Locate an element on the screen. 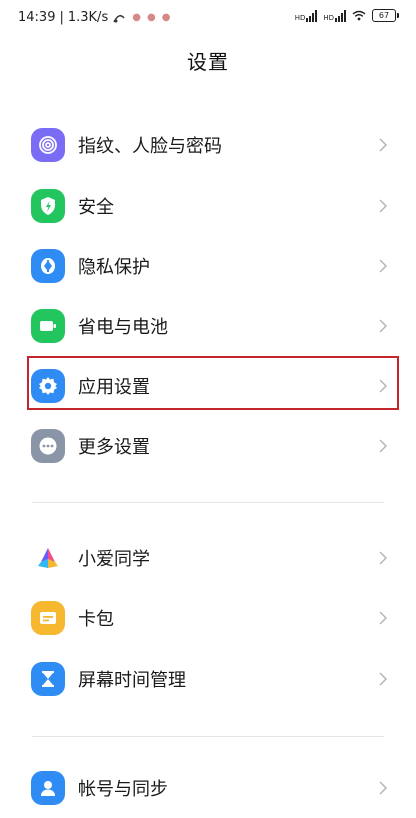 This screenshot has height=818, width=416. menu-item-label: 卡包 is located at coordinates (96, 619).